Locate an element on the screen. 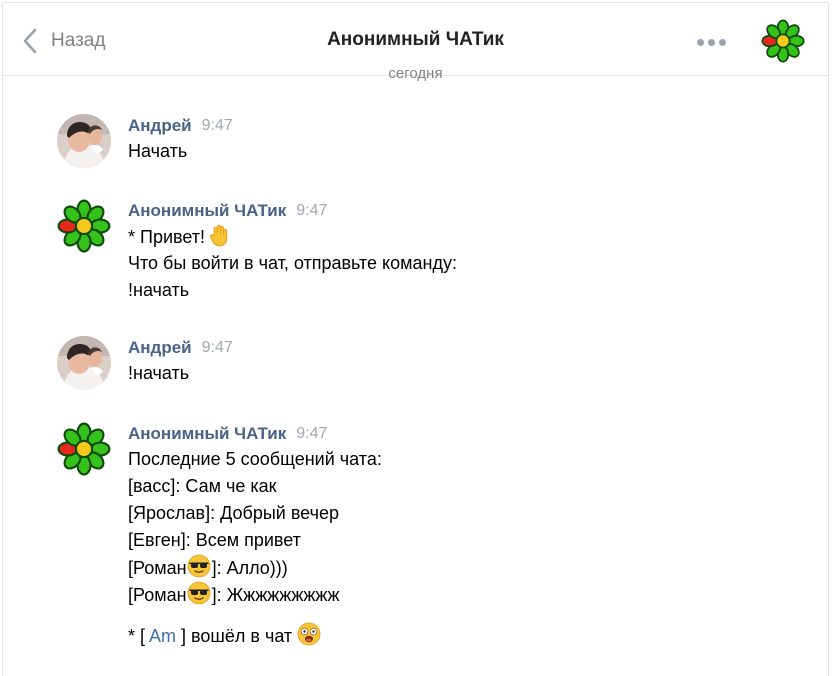  message-text: [Евген]: Всем привет is located at coordinates (214, 540).